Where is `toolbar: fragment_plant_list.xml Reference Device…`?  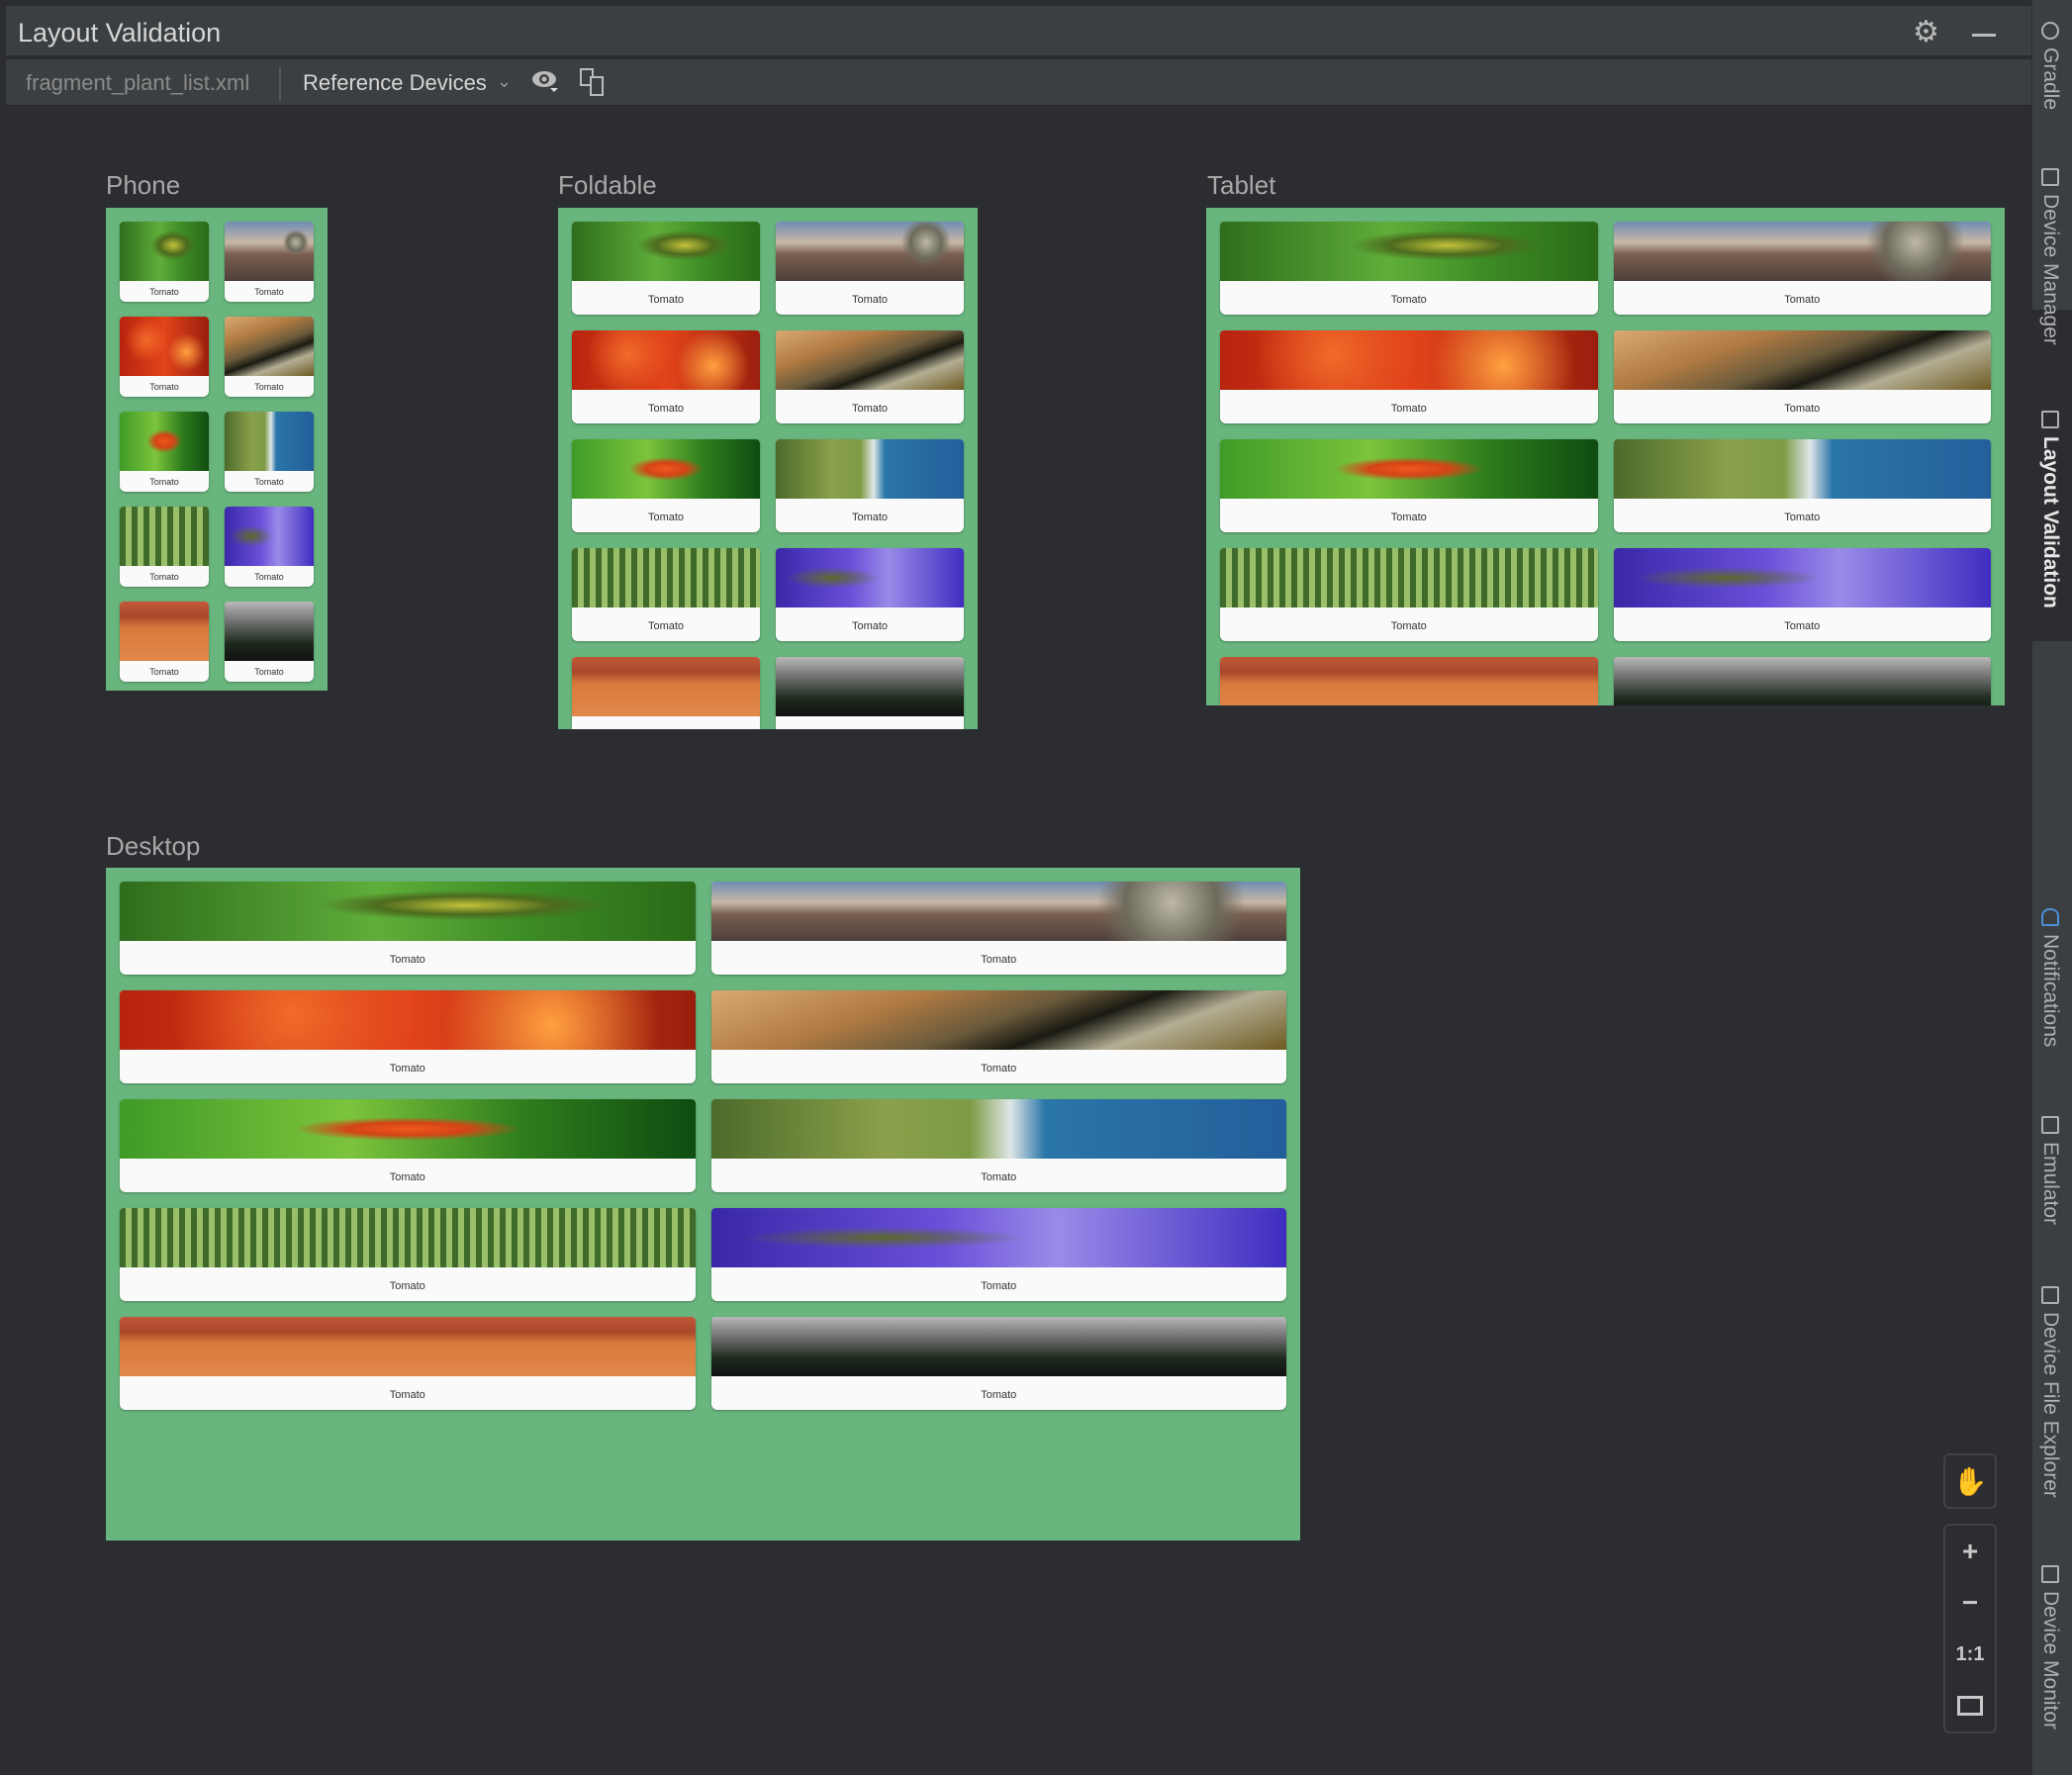 toolbar: fragment_plant_list.xml Reference Device… is located at coordinates (1018, 83).